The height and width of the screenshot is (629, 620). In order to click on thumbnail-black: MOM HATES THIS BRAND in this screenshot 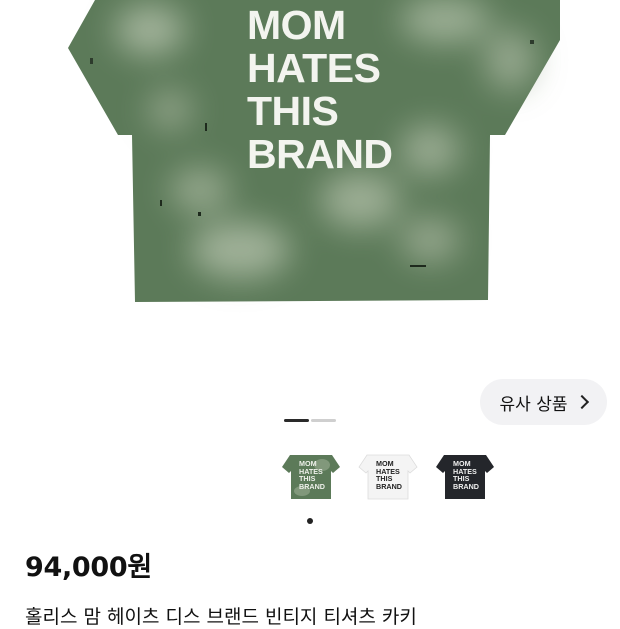, I will do `click(465, 478)`.